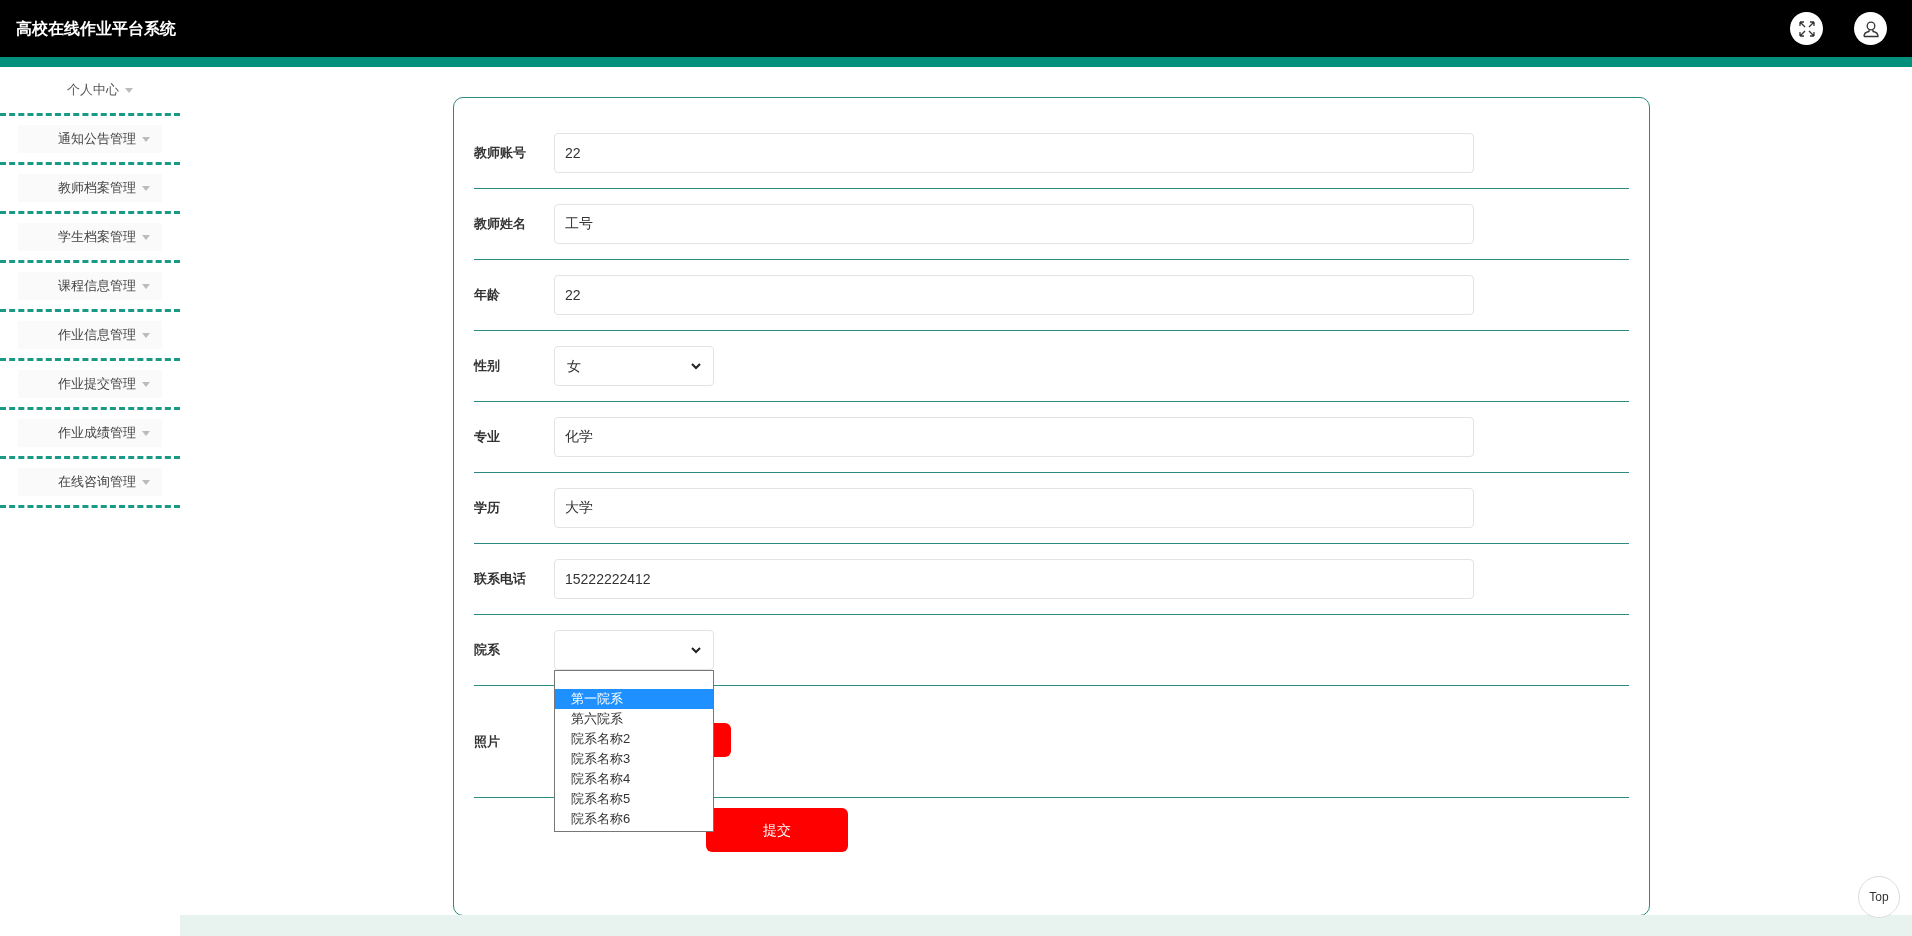 Image resolution: width=1912 pixels, height=936 pixels. I want to click on app-title: 高校在线作业平台系统, so click(96, 28).